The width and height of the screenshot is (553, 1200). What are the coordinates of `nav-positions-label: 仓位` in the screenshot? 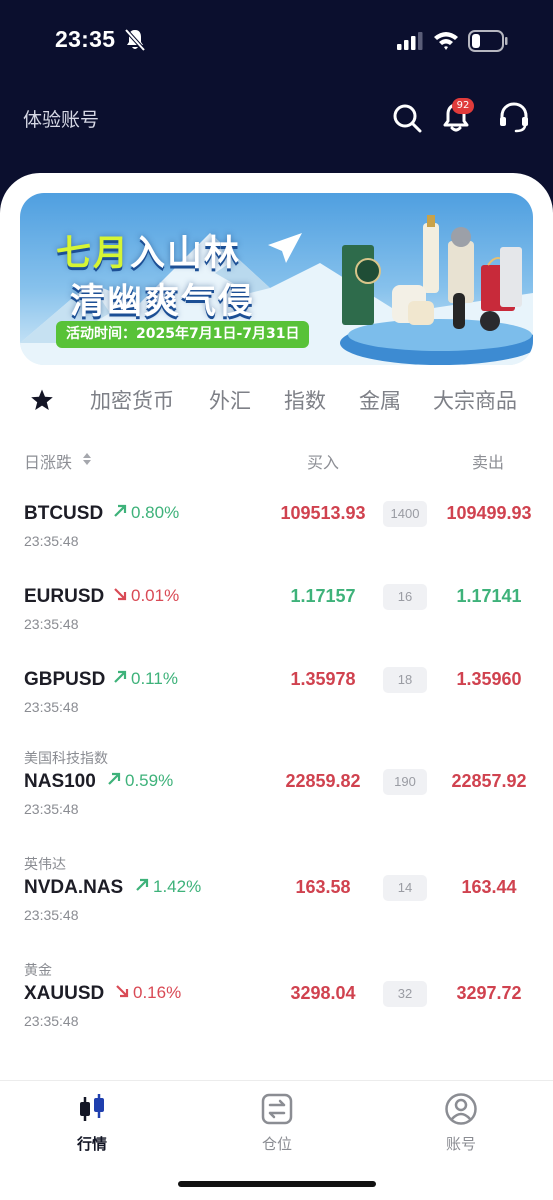 It's located at (276, 1144).